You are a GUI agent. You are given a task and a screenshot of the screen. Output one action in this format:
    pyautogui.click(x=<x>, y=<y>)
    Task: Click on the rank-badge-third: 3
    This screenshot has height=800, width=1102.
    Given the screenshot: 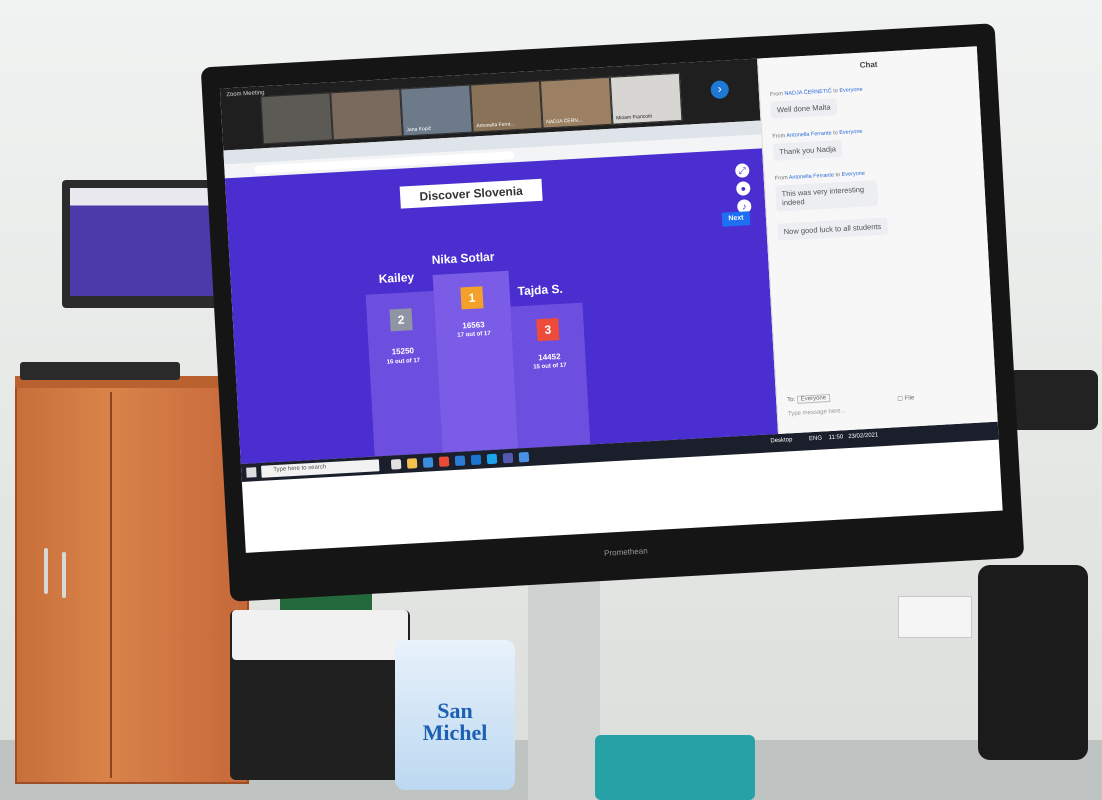 What is the action you would take?
    pyautogui.click(x=548, y=330)
    